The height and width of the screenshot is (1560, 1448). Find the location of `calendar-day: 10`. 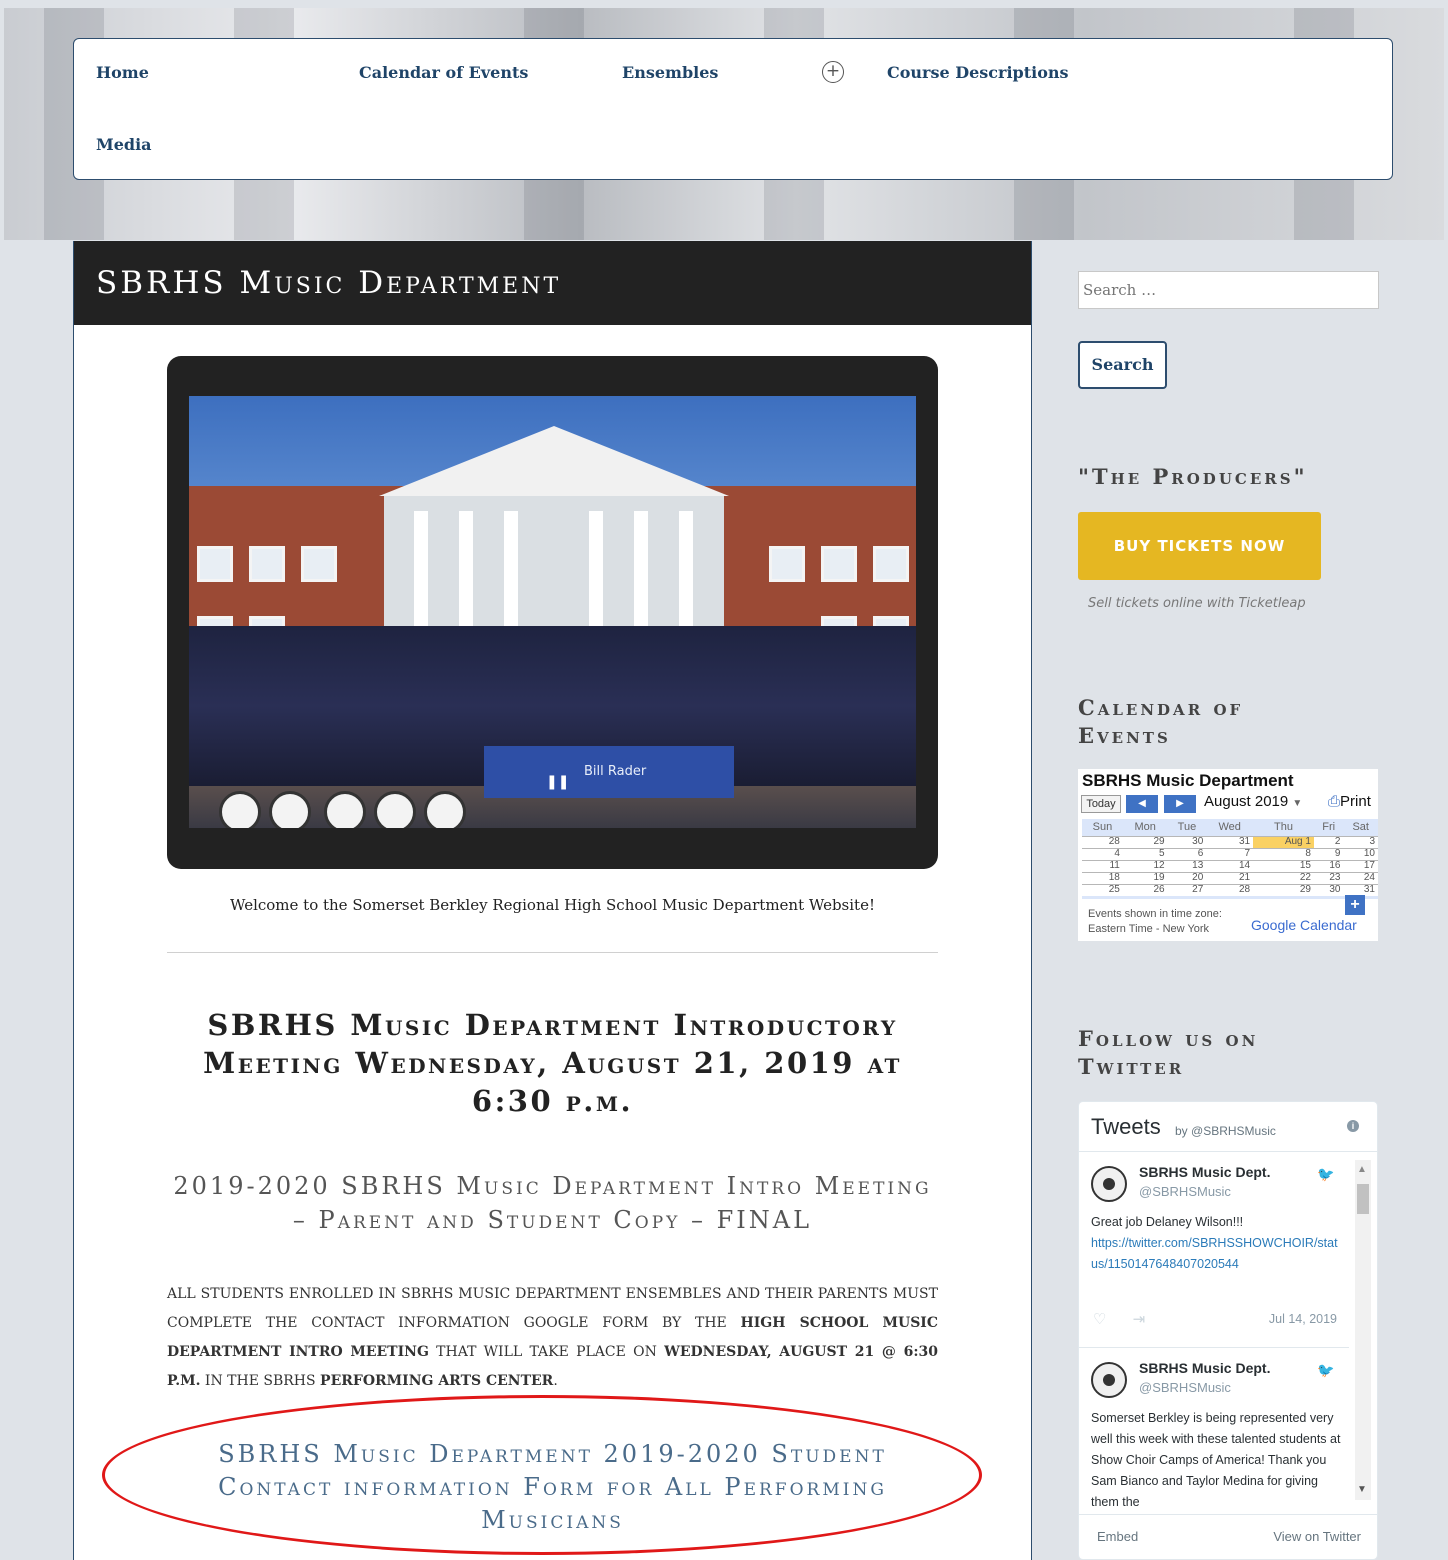

calendar-day: 10 is located at coordinates (1360, 853).